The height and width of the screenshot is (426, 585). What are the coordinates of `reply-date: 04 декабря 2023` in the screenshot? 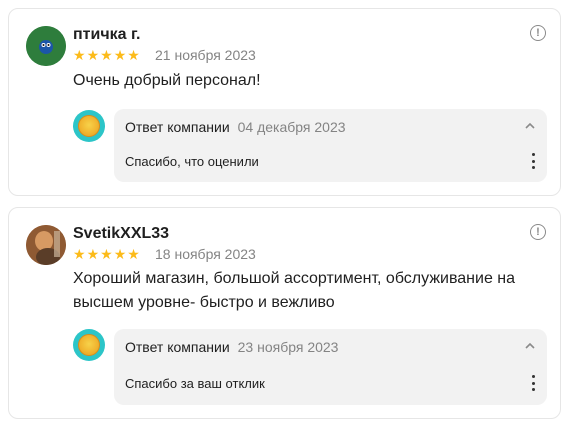 It's located at (291, 127).